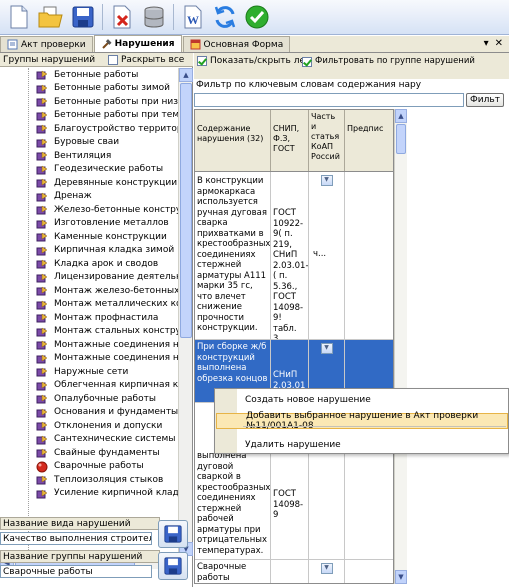  I want to click on scroll-down-icon: ▼, so click(401, 577).